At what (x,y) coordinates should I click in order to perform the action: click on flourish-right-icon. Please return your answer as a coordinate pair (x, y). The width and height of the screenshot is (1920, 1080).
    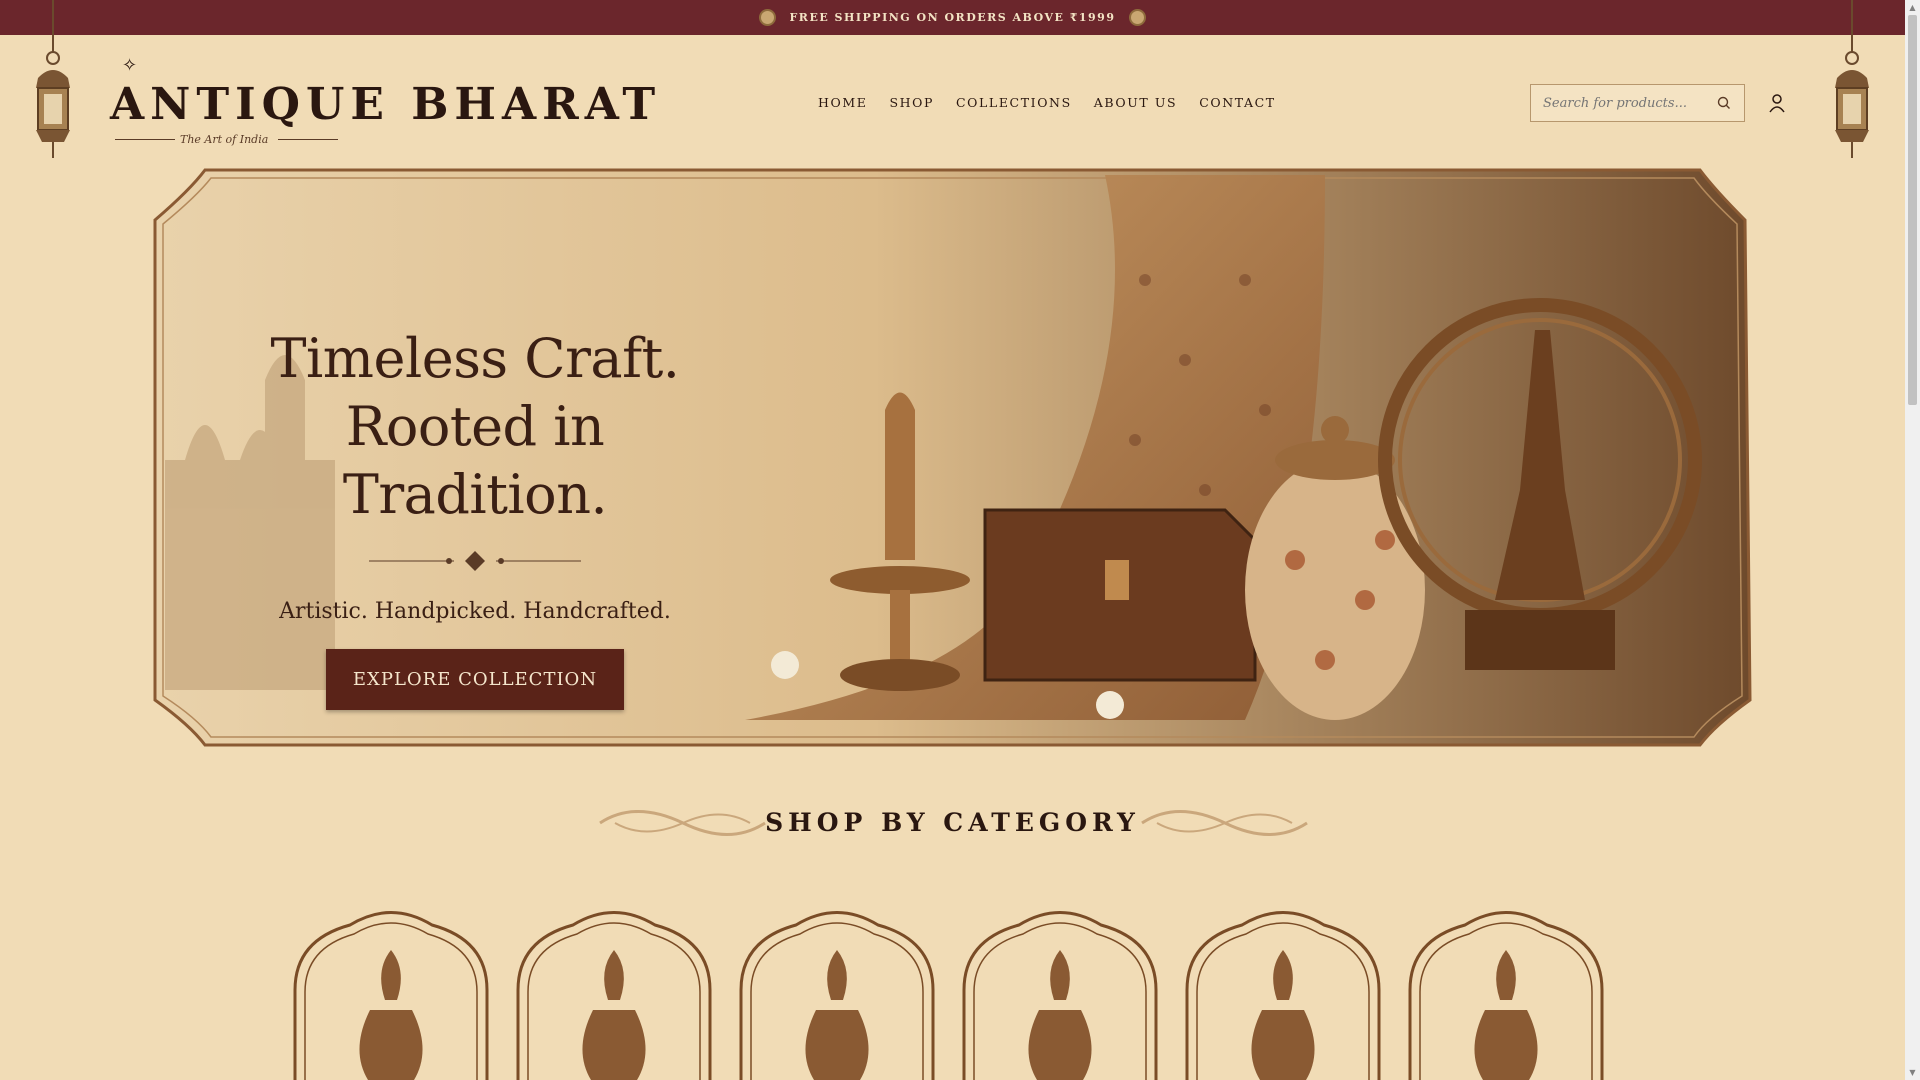
    Looking at the image, I should click on (1224, 823).